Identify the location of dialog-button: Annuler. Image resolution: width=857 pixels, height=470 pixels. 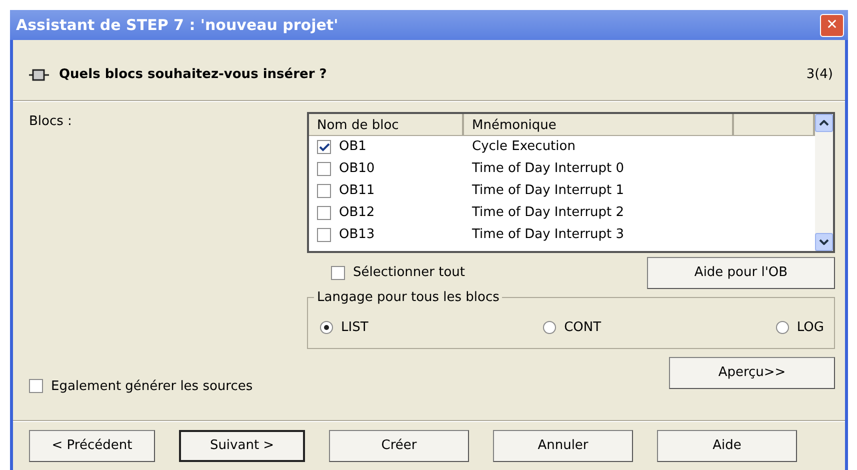
(563, 446).